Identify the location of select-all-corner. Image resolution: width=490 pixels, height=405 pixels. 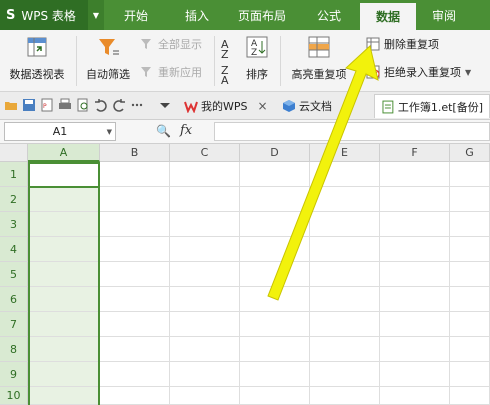
(14, 153).